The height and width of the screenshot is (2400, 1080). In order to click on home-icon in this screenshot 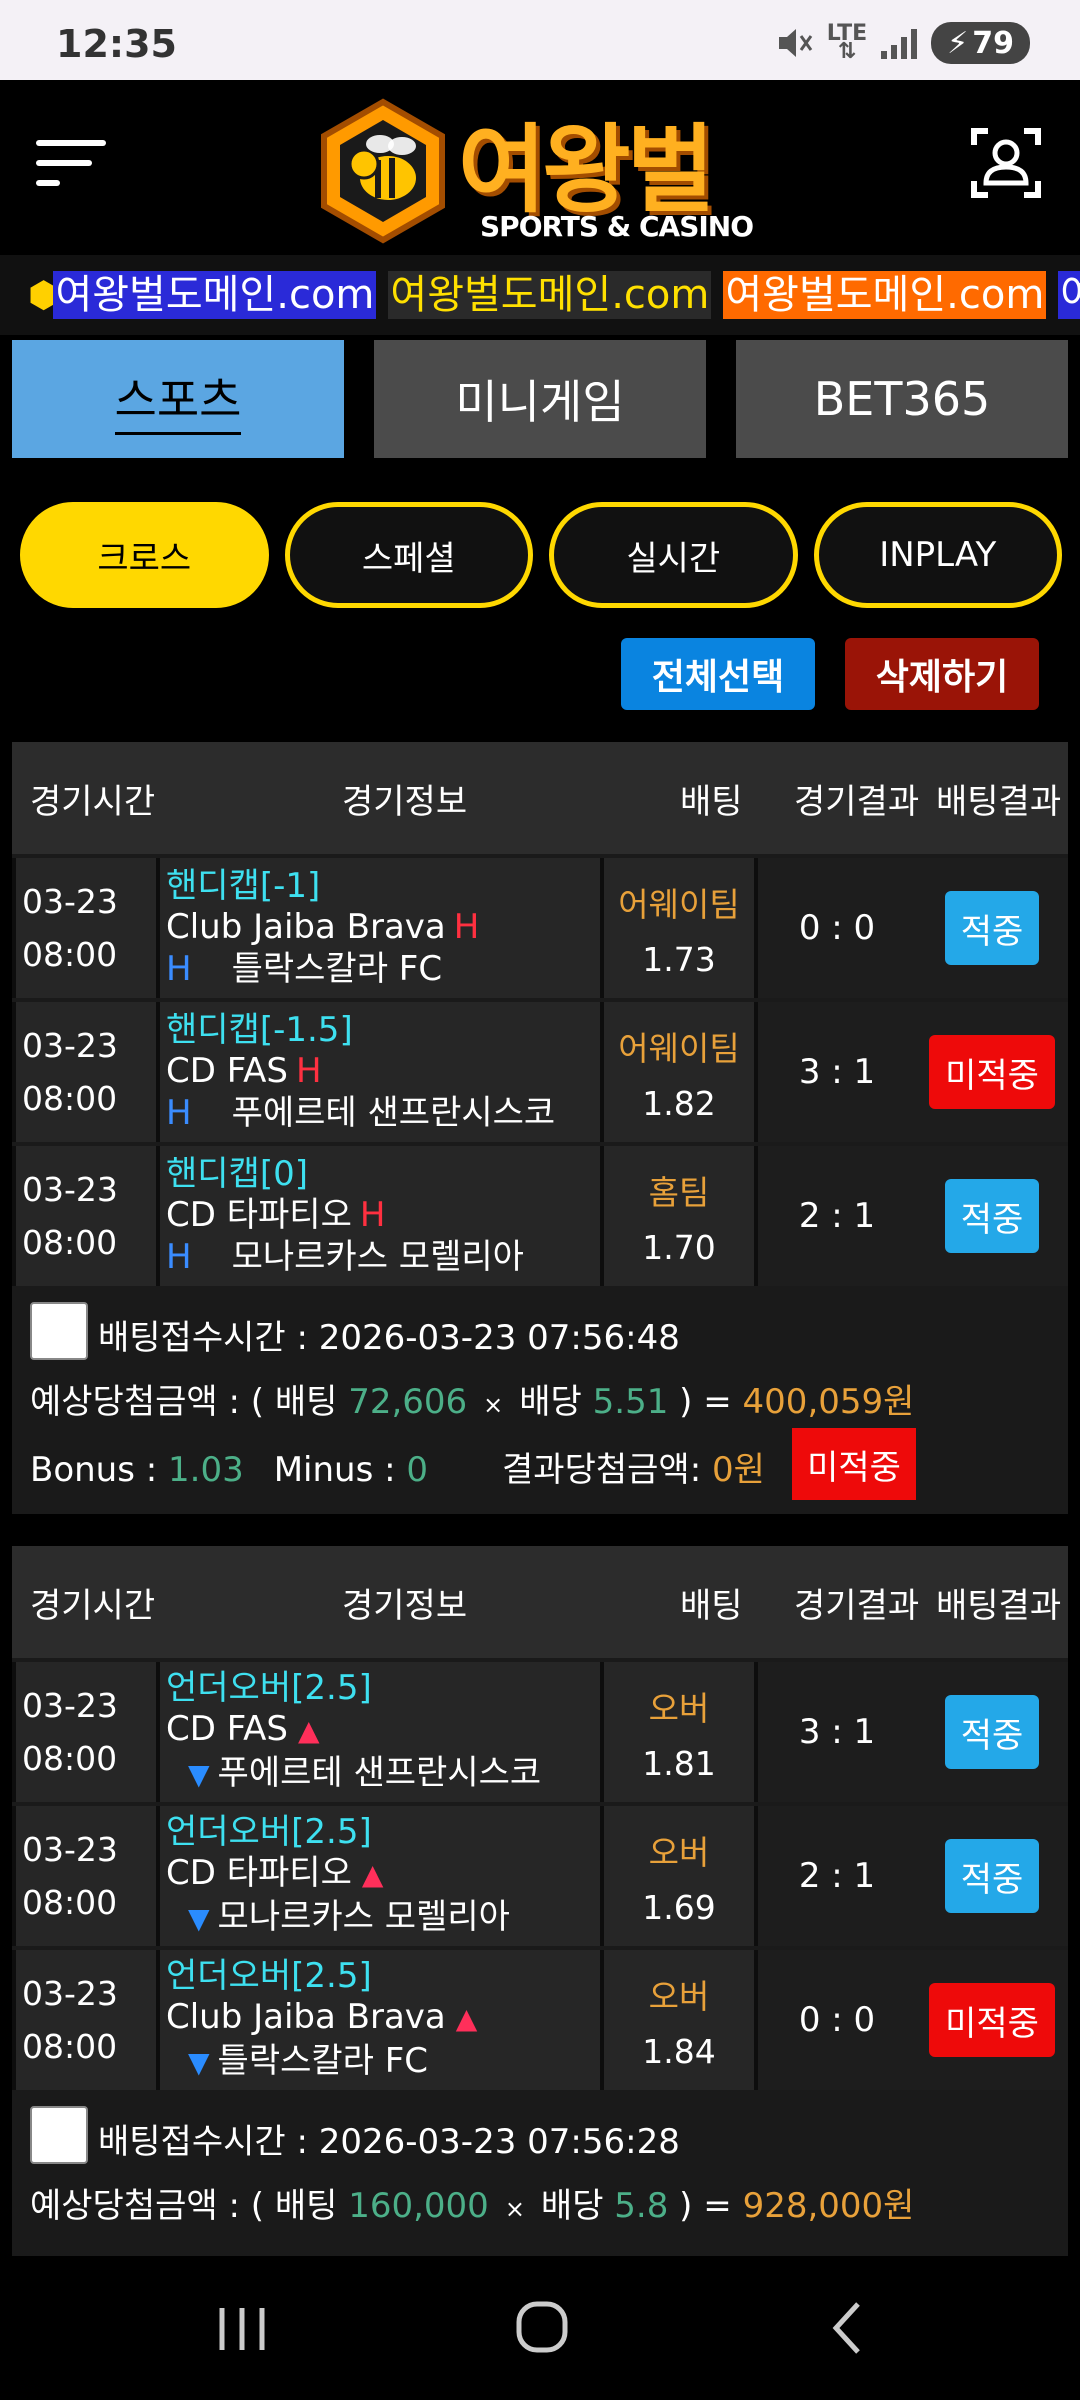, I will do `click(542, 2328)`.